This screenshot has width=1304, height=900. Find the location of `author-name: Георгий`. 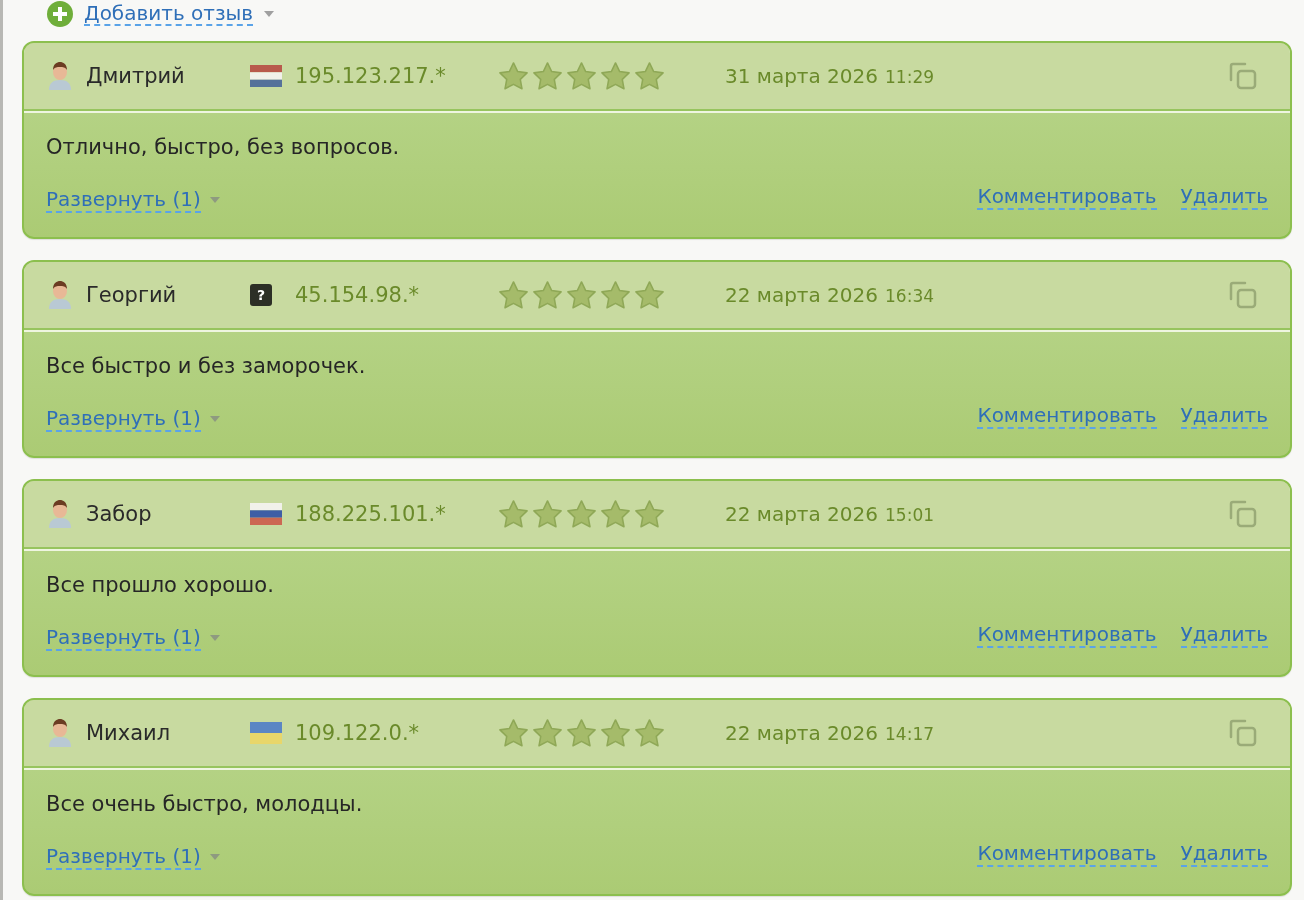

author-name: Георгий is located at coordinates (132, 295).